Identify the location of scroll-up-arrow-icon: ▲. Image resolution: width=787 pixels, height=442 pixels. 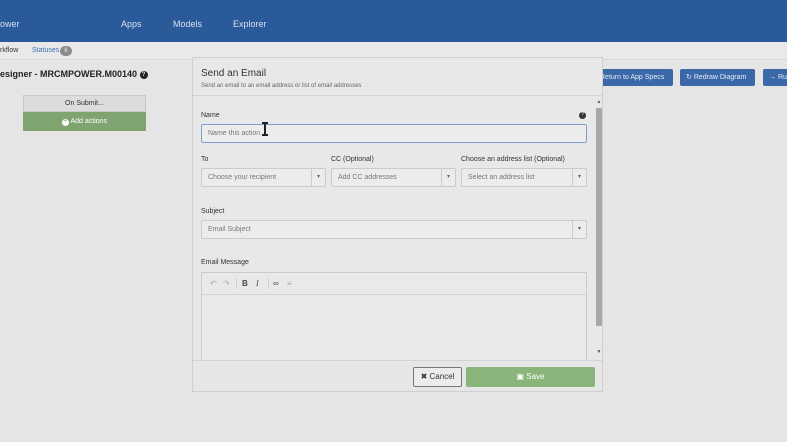
(598, 102).